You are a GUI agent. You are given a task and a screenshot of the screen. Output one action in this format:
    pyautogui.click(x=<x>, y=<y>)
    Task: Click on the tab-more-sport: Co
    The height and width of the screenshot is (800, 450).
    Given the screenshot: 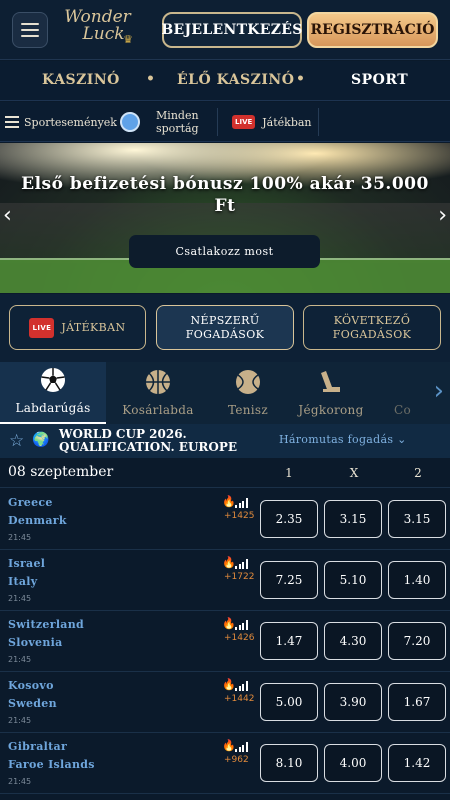 What is the action you would take?
    pyautogui.click(x=398, y=393)
    